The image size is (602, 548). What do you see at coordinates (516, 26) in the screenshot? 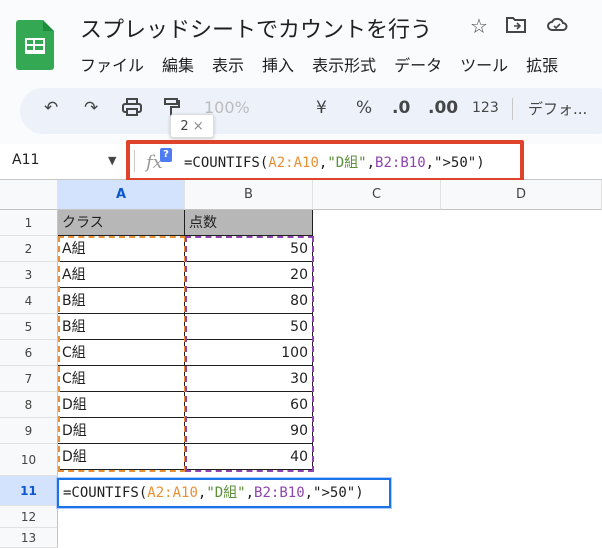
I see `move-to-folder-icon` at bounding box center [516, 26].